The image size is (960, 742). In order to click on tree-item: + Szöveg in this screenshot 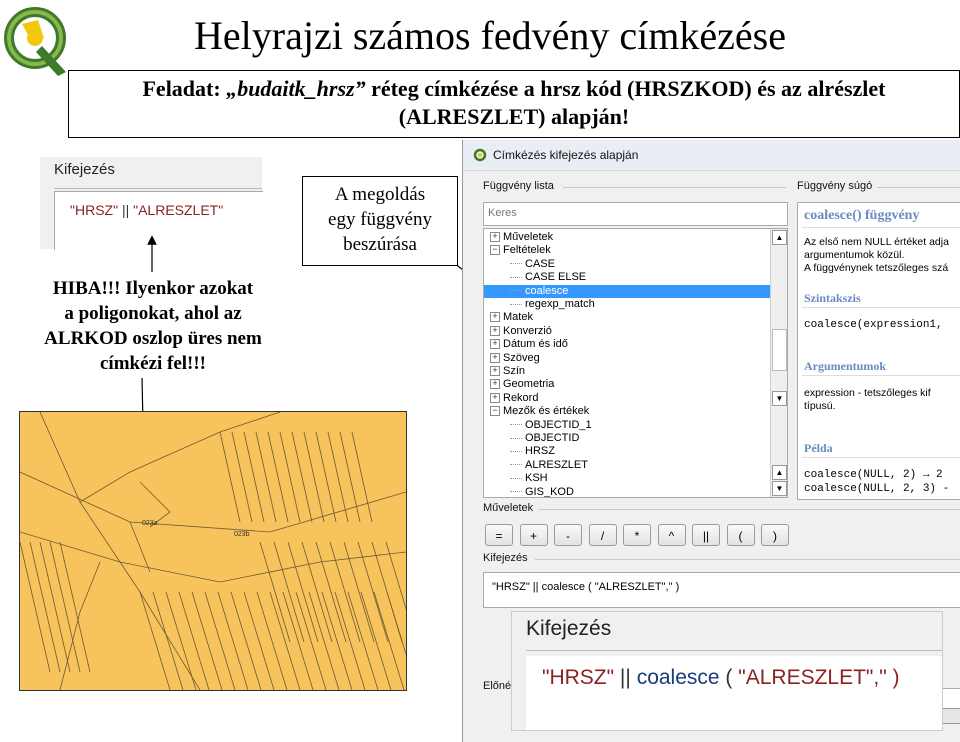, I will do `click(630, 358)`.